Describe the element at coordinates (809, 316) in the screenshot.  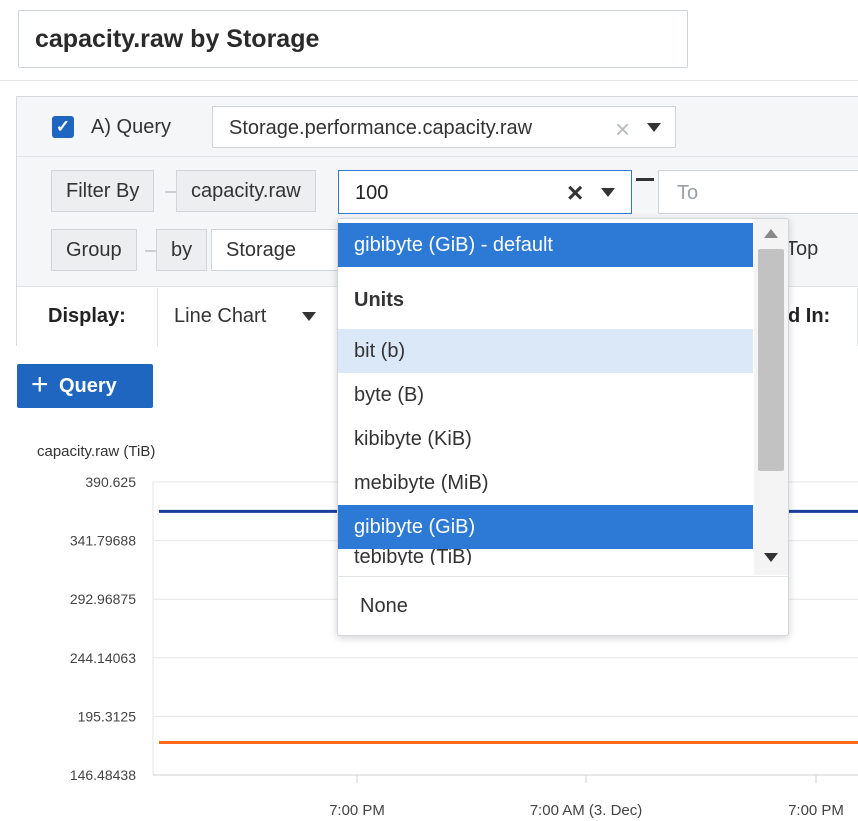
I see `shown-in-label: d In:` at that location.